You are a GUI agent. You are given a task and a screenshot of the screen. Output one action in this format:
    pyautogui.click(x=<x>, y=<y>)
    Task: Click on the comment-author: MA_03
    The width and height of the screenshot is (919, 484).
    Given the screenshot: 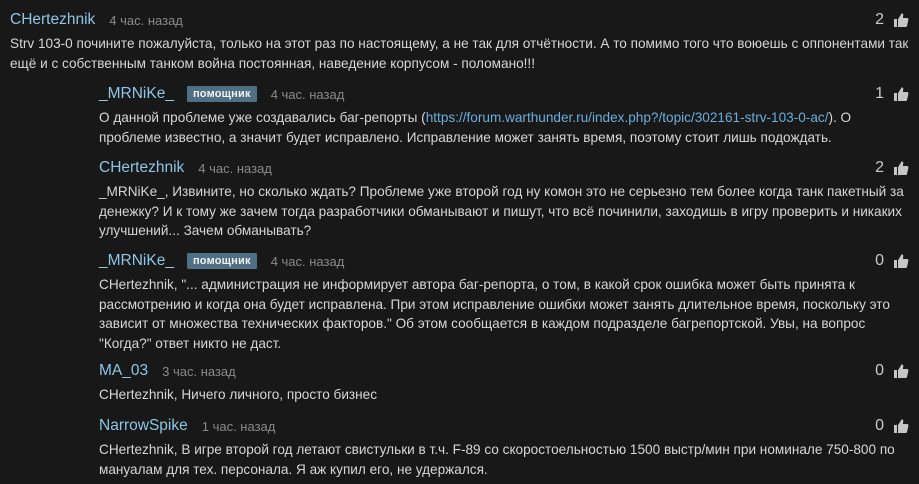 What is the action you would take?
    pyautogui.click(x=123, y=371)
    